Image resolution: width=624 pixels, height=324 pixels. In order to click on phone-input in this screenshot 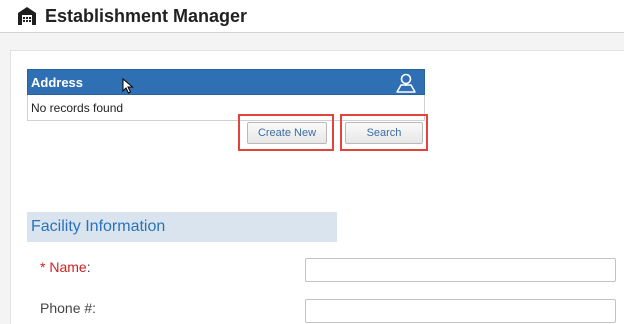, I will do `click(460, 311)`.